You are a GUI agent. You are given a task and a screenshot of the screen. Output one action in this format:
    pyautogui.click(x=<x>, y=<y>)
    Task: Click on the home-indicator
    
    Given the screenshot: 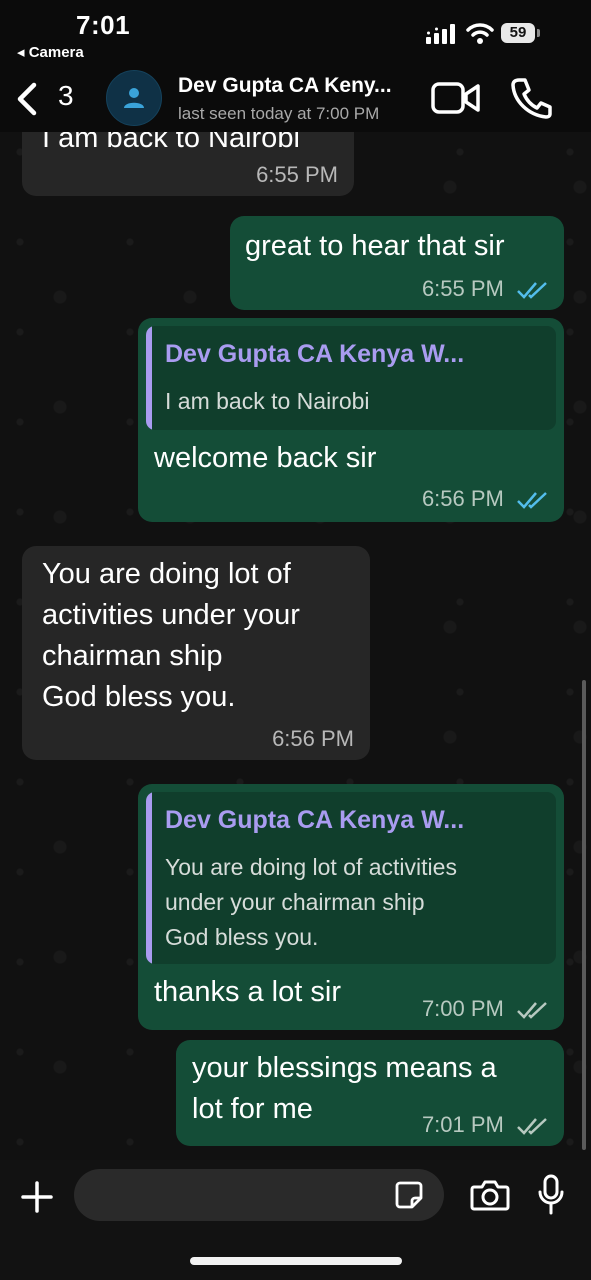 What is the action you would take?
    pyautogui.click(x=296, y=1261)
    